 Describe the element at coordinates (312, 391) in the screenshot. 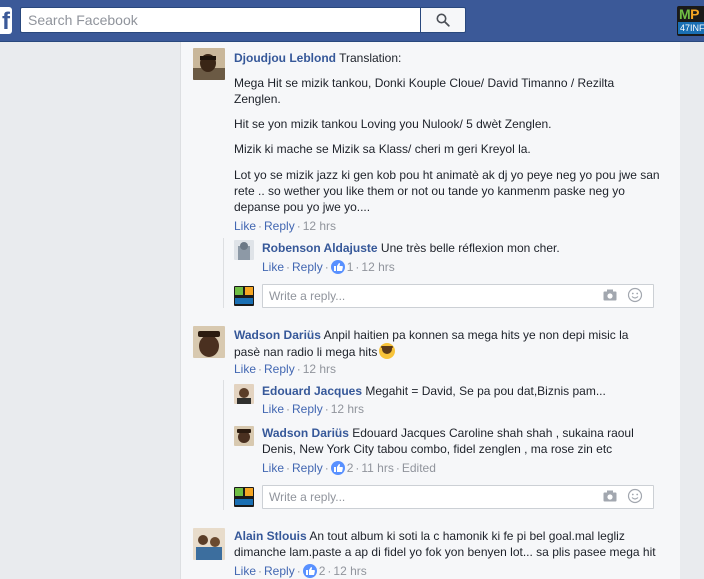

I see `commenter-name: Edouard Jacques` at that location.